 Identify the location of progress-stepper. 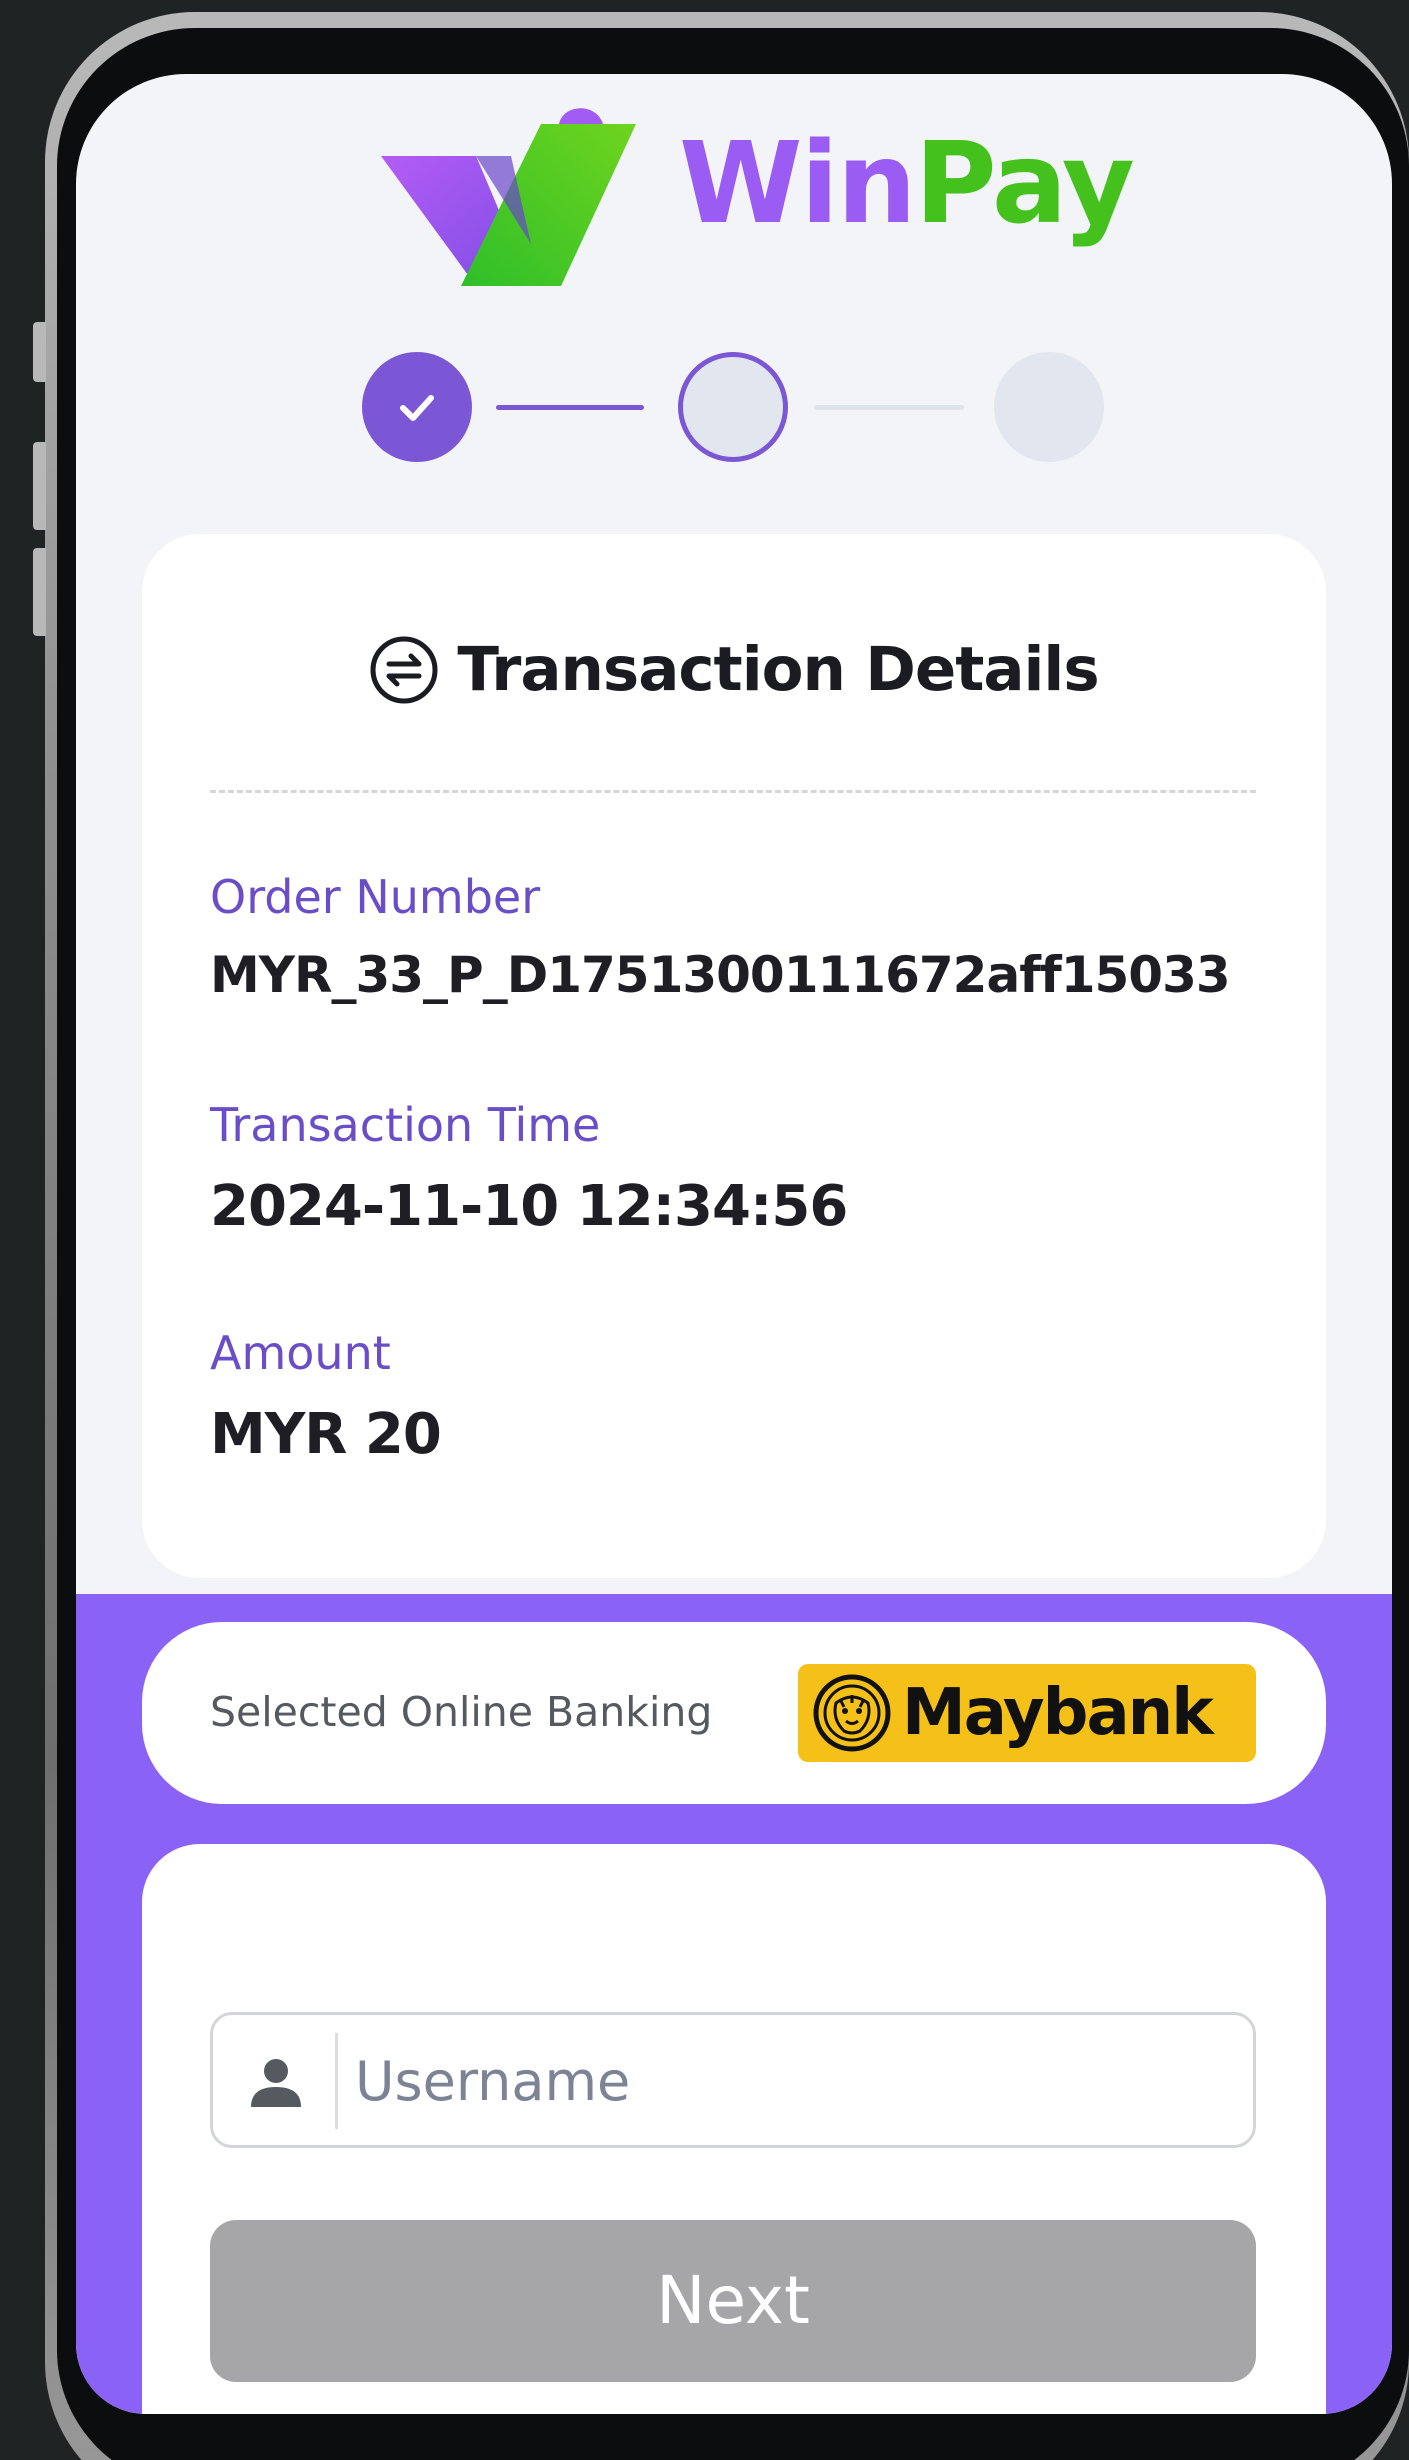
(733, 412).